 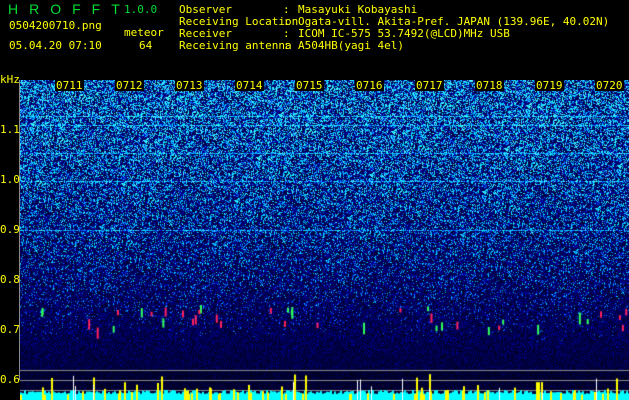 What do you see at coordinates (10, 179) in the screenshot?
I see `y-tick-label: 1.0` at bounding box center [10, 179].